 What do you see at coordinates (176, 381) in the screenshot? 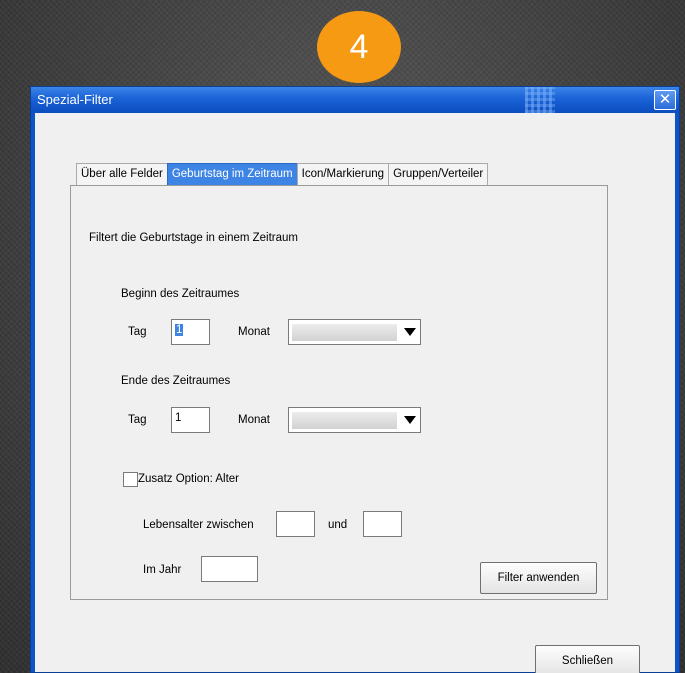
I see `end-heading: Ende des Zeitraumes` at bounding box center [176, 381].